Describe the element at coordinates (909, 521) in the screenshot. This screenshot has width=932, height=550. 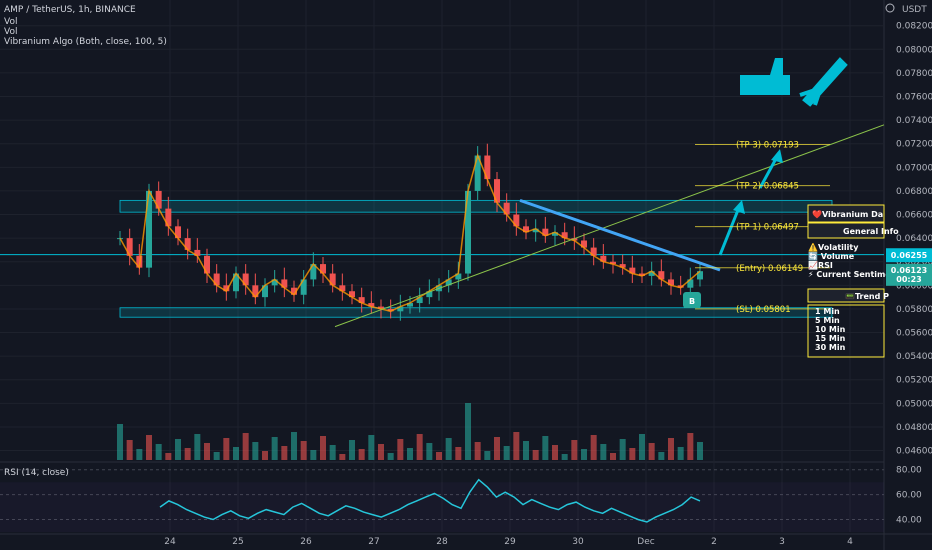
I see `rsi-tick-label: 40.00` at that location.